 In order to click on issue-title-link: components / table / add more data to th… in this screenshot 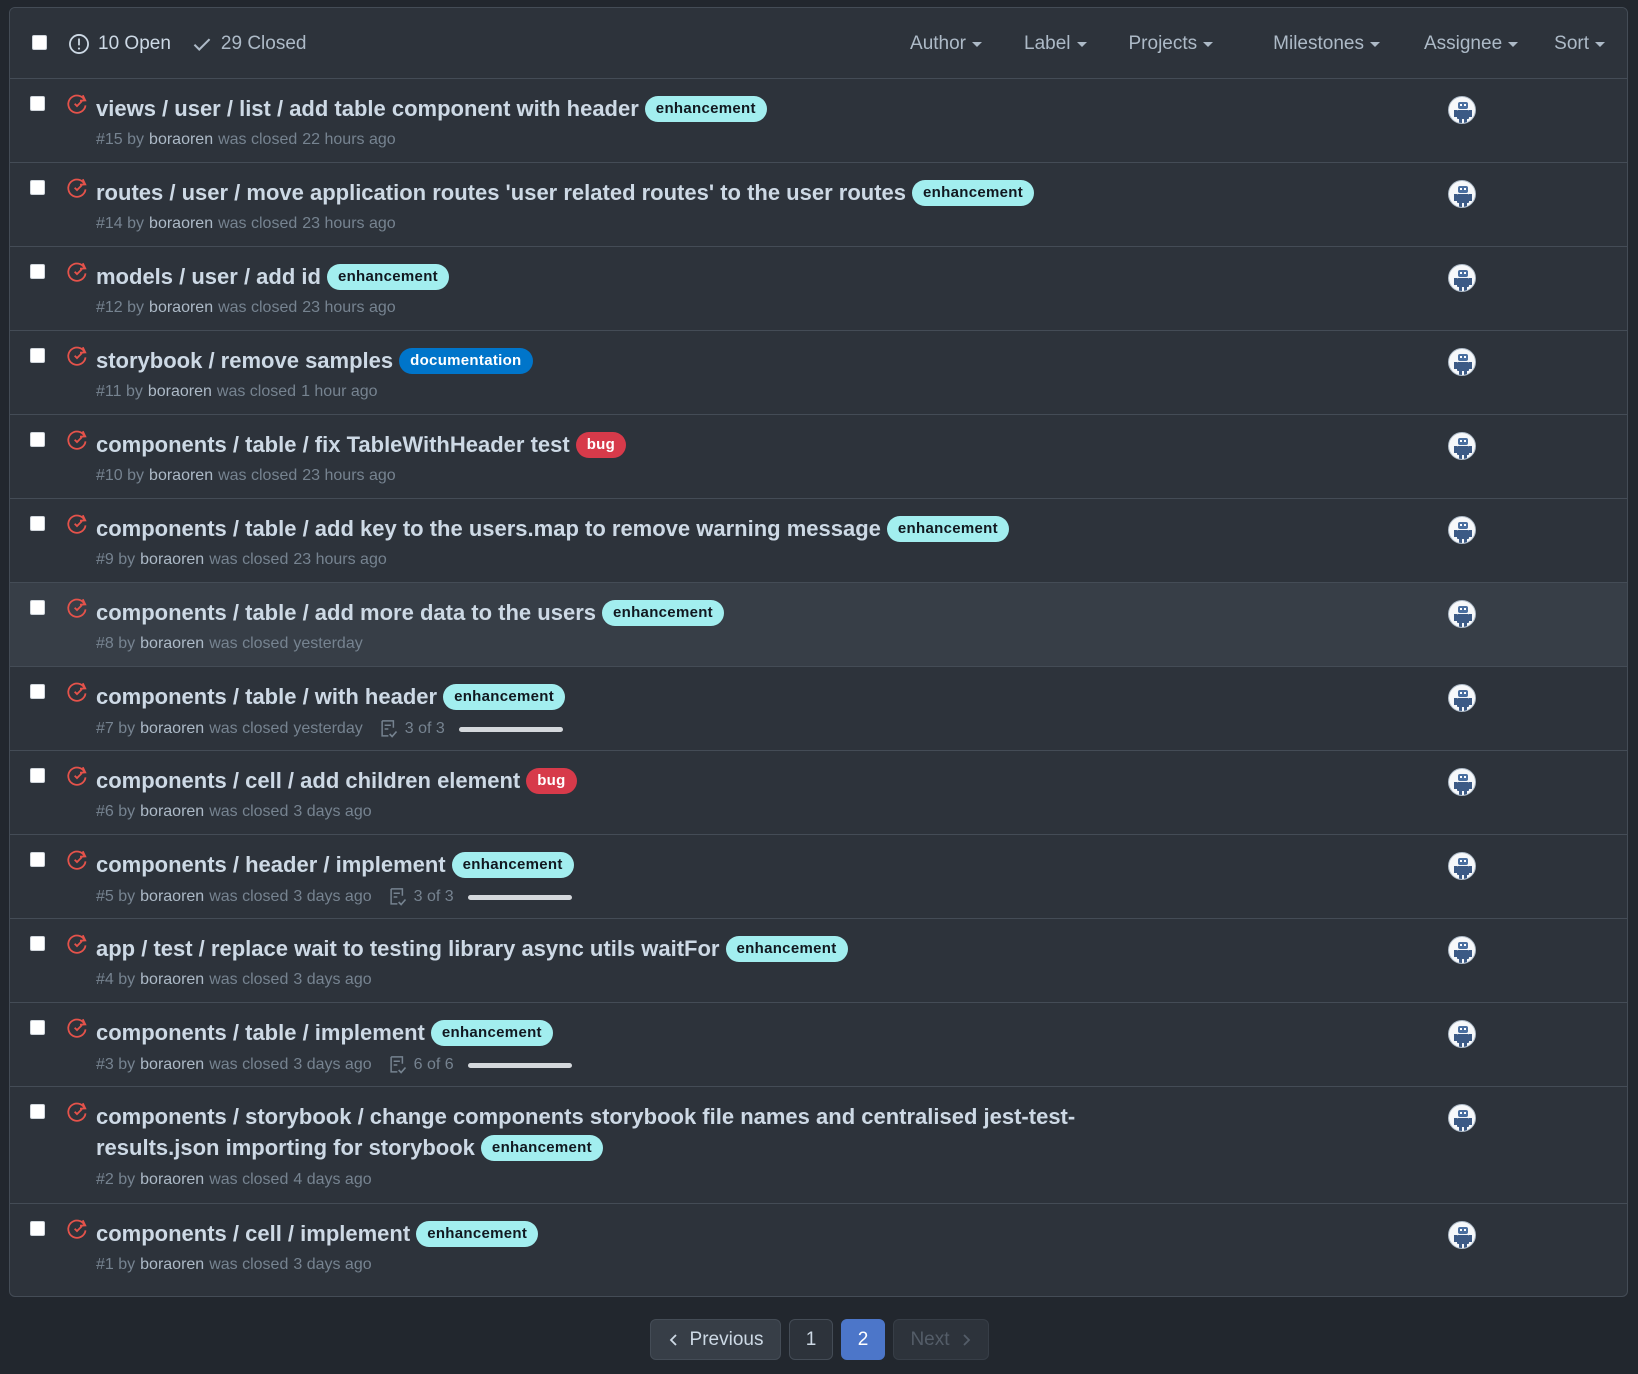, I will do `click(346, 612)`.